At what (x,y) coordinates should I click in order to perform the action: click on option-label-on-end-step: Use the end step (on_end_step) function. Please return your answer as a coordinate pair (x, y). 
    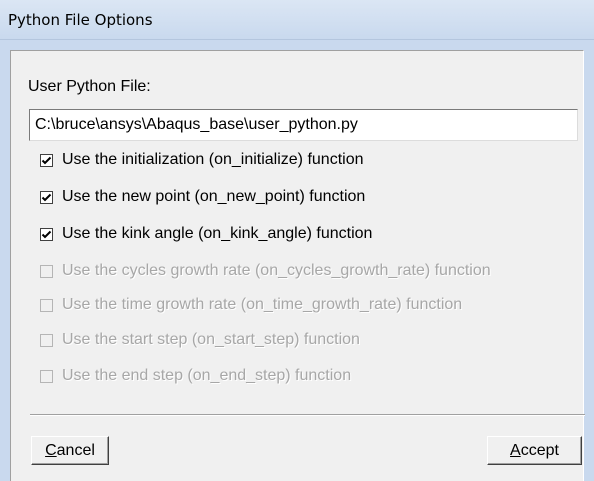
    Looking at the image, I should click on (207, 375).